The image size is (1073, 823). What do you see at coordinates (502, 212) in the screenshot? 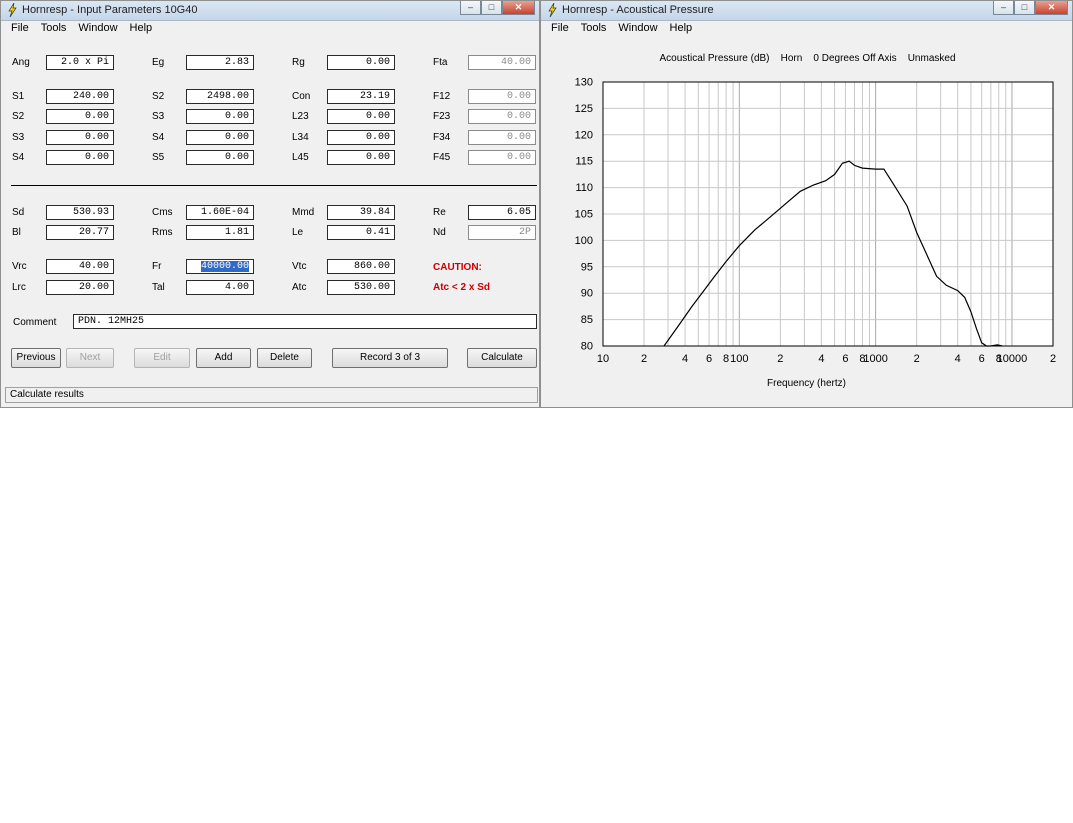
I see `param-input-re: 6.05` at bounding box center [502, 212].